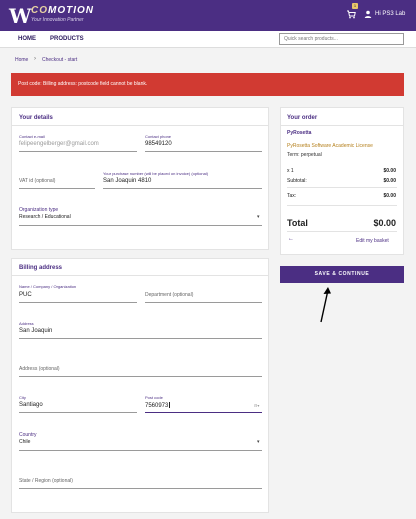  I want to click on postcode-underline, so click(203, 412).